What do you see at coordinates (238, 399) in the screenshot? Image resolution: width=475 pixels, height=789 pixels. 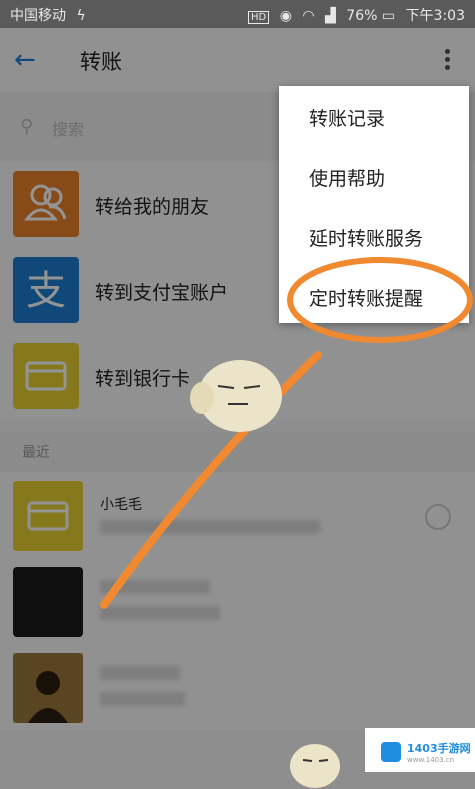 I see `mascot-sticker` at bounding box center [238, 399].